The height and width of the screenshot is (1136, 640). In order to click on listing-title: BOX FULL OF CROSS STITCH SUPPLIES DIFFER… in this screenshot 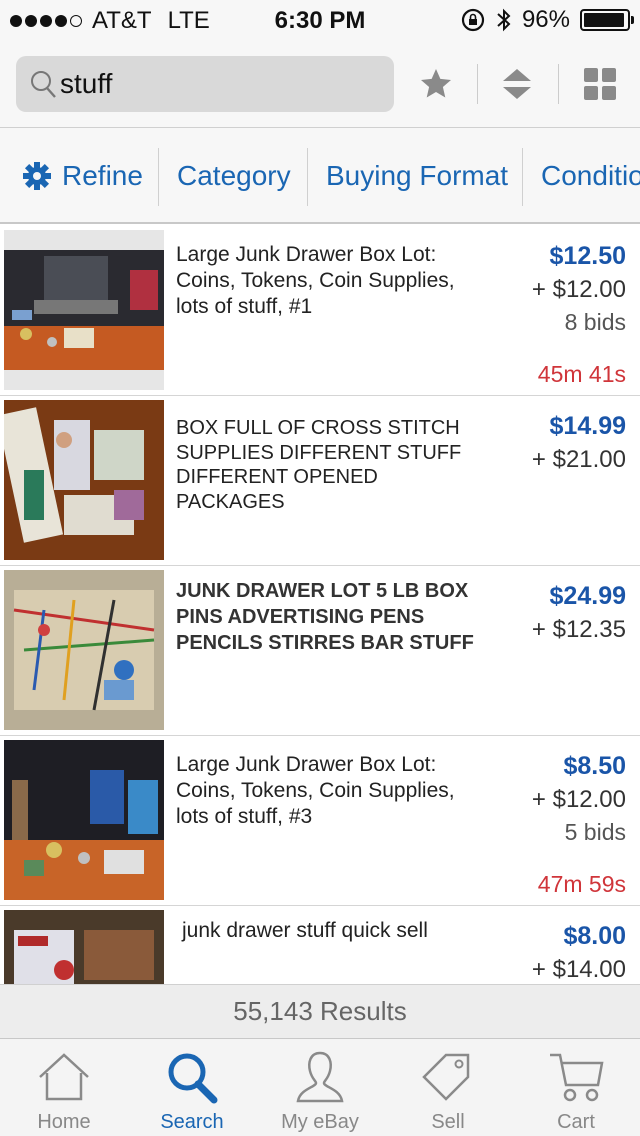, I will do `click(319, 465)`.